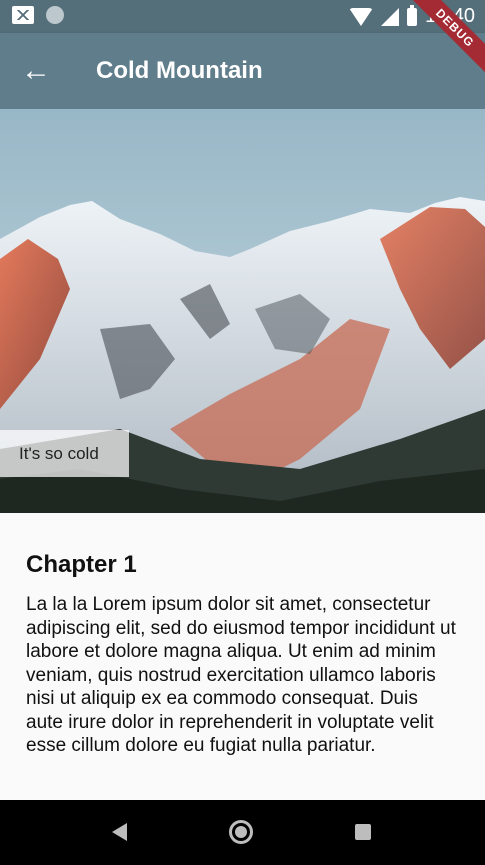 The width and height of the screenshot is (485, 865). Describe the element at coordinates (64, 453) in the screenshot. I see `image-caption: It's so cold` at that location.